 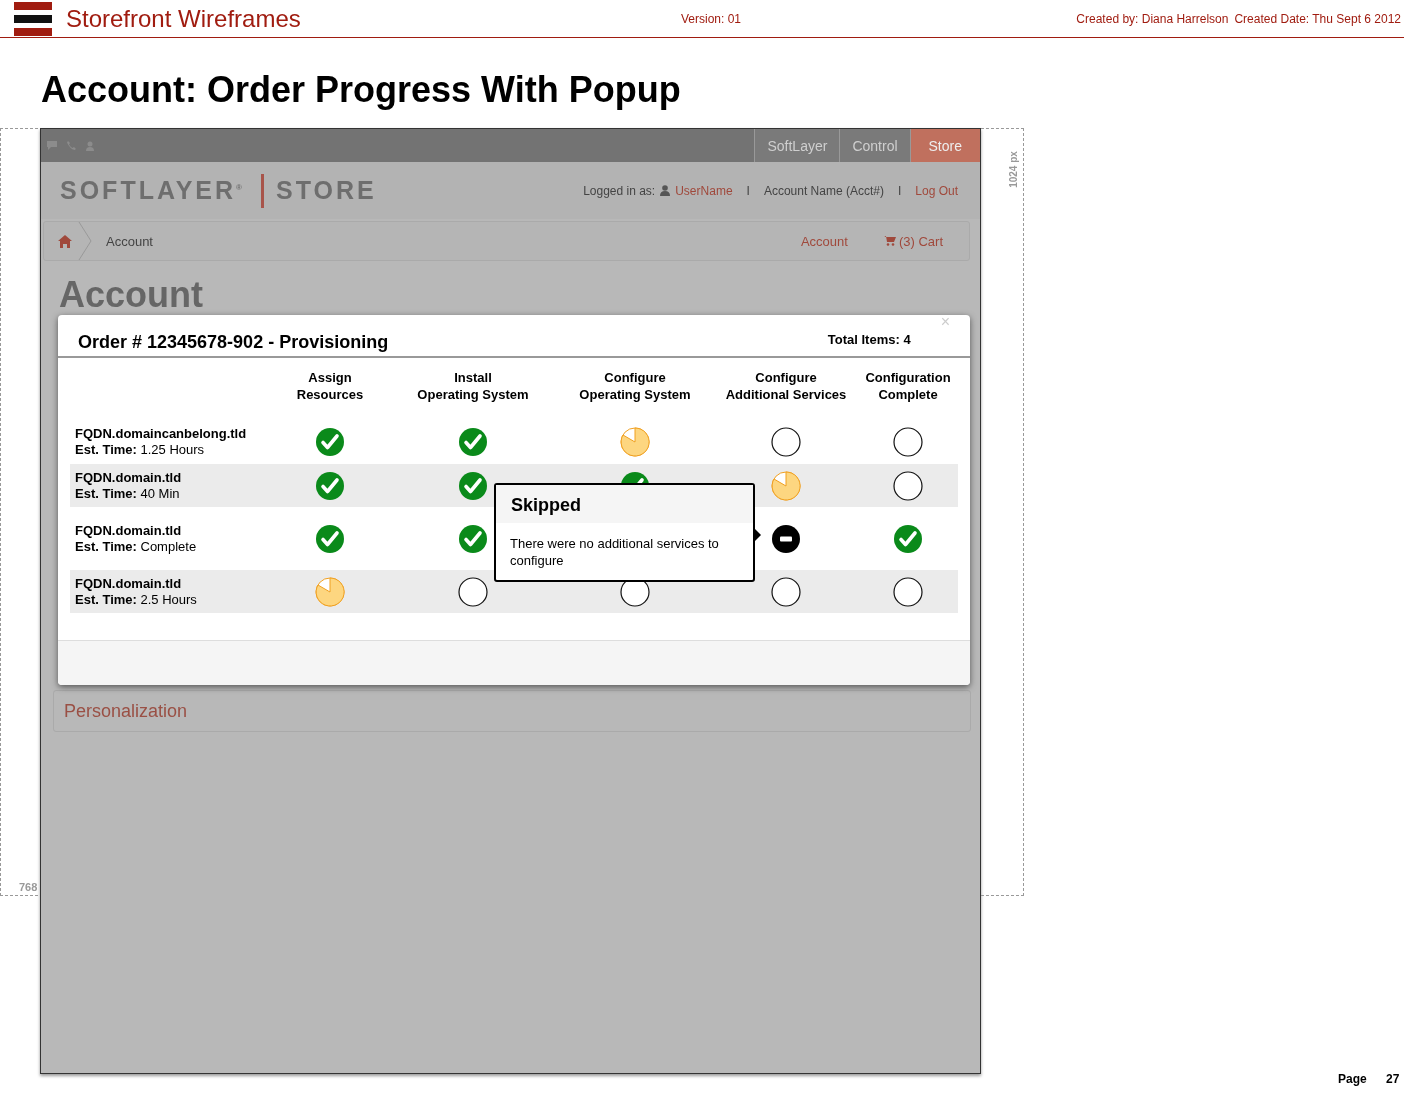 I want to click on account-link: Account, so click(x=824, y=241).